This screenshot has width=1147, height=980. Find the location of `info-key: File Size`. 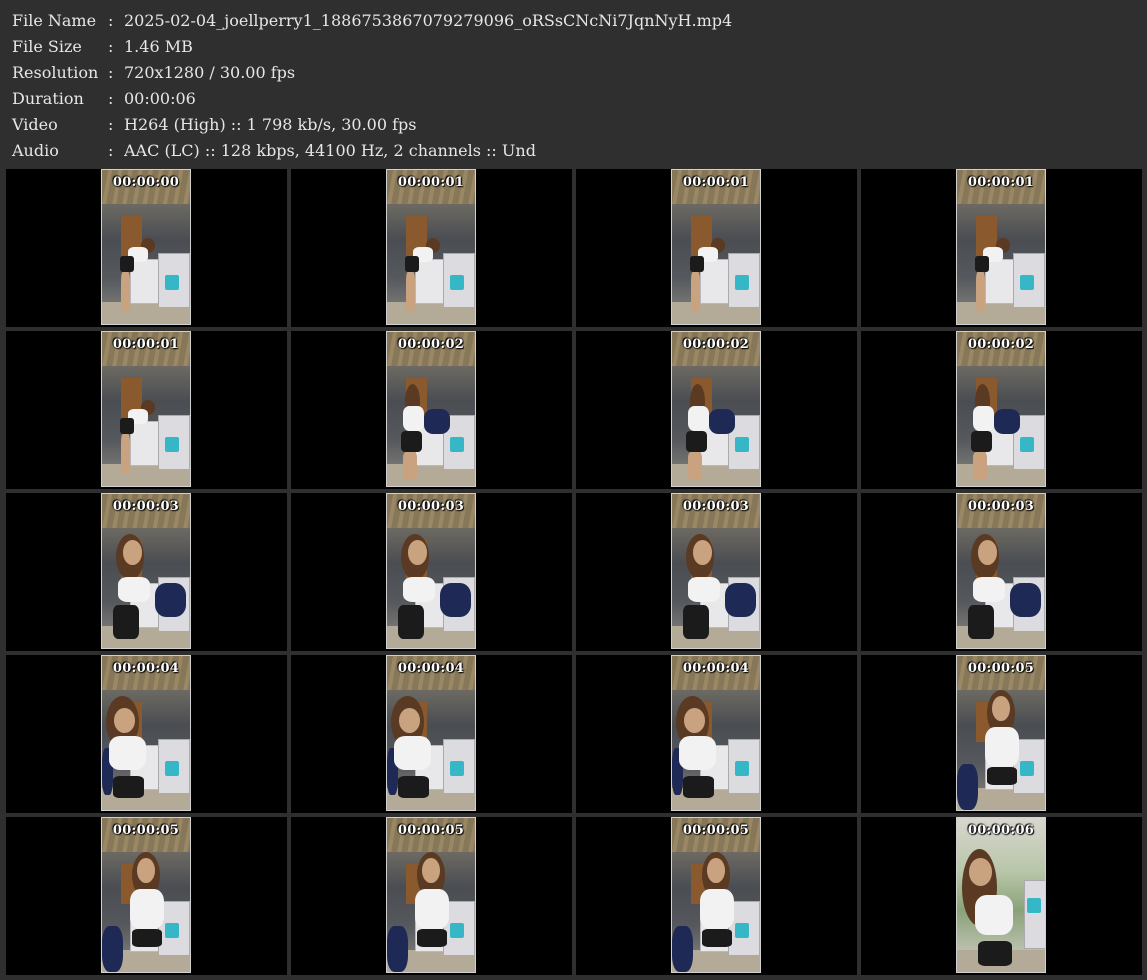

info-key: File Size is located at coordinates (47, 46).